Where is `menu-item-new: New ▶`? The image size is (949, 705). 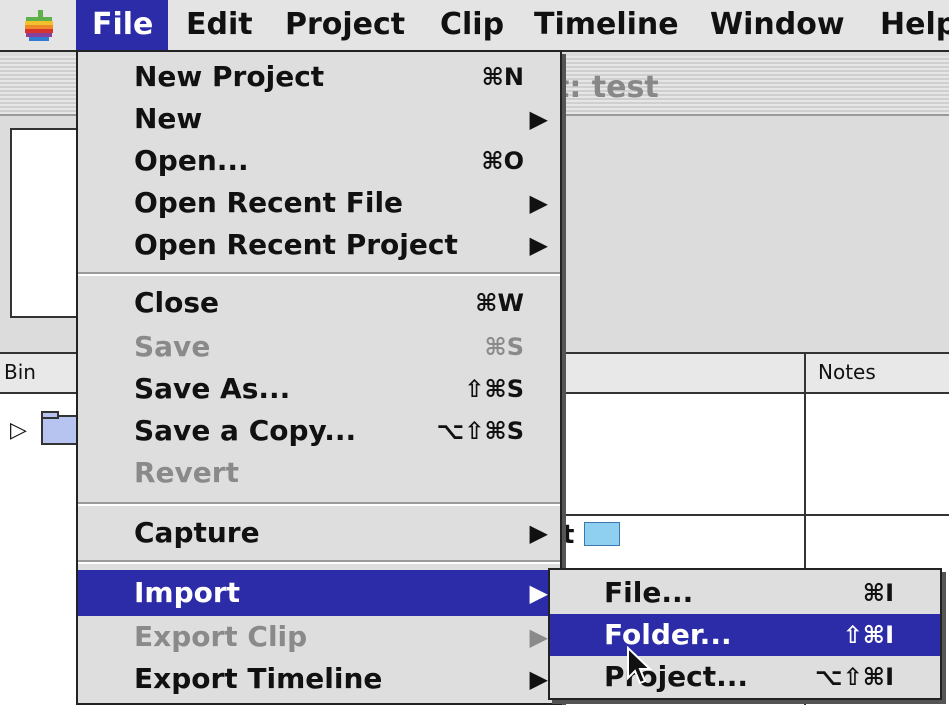
menu-item-new: New ▶ is located at coordinates (319, 119).